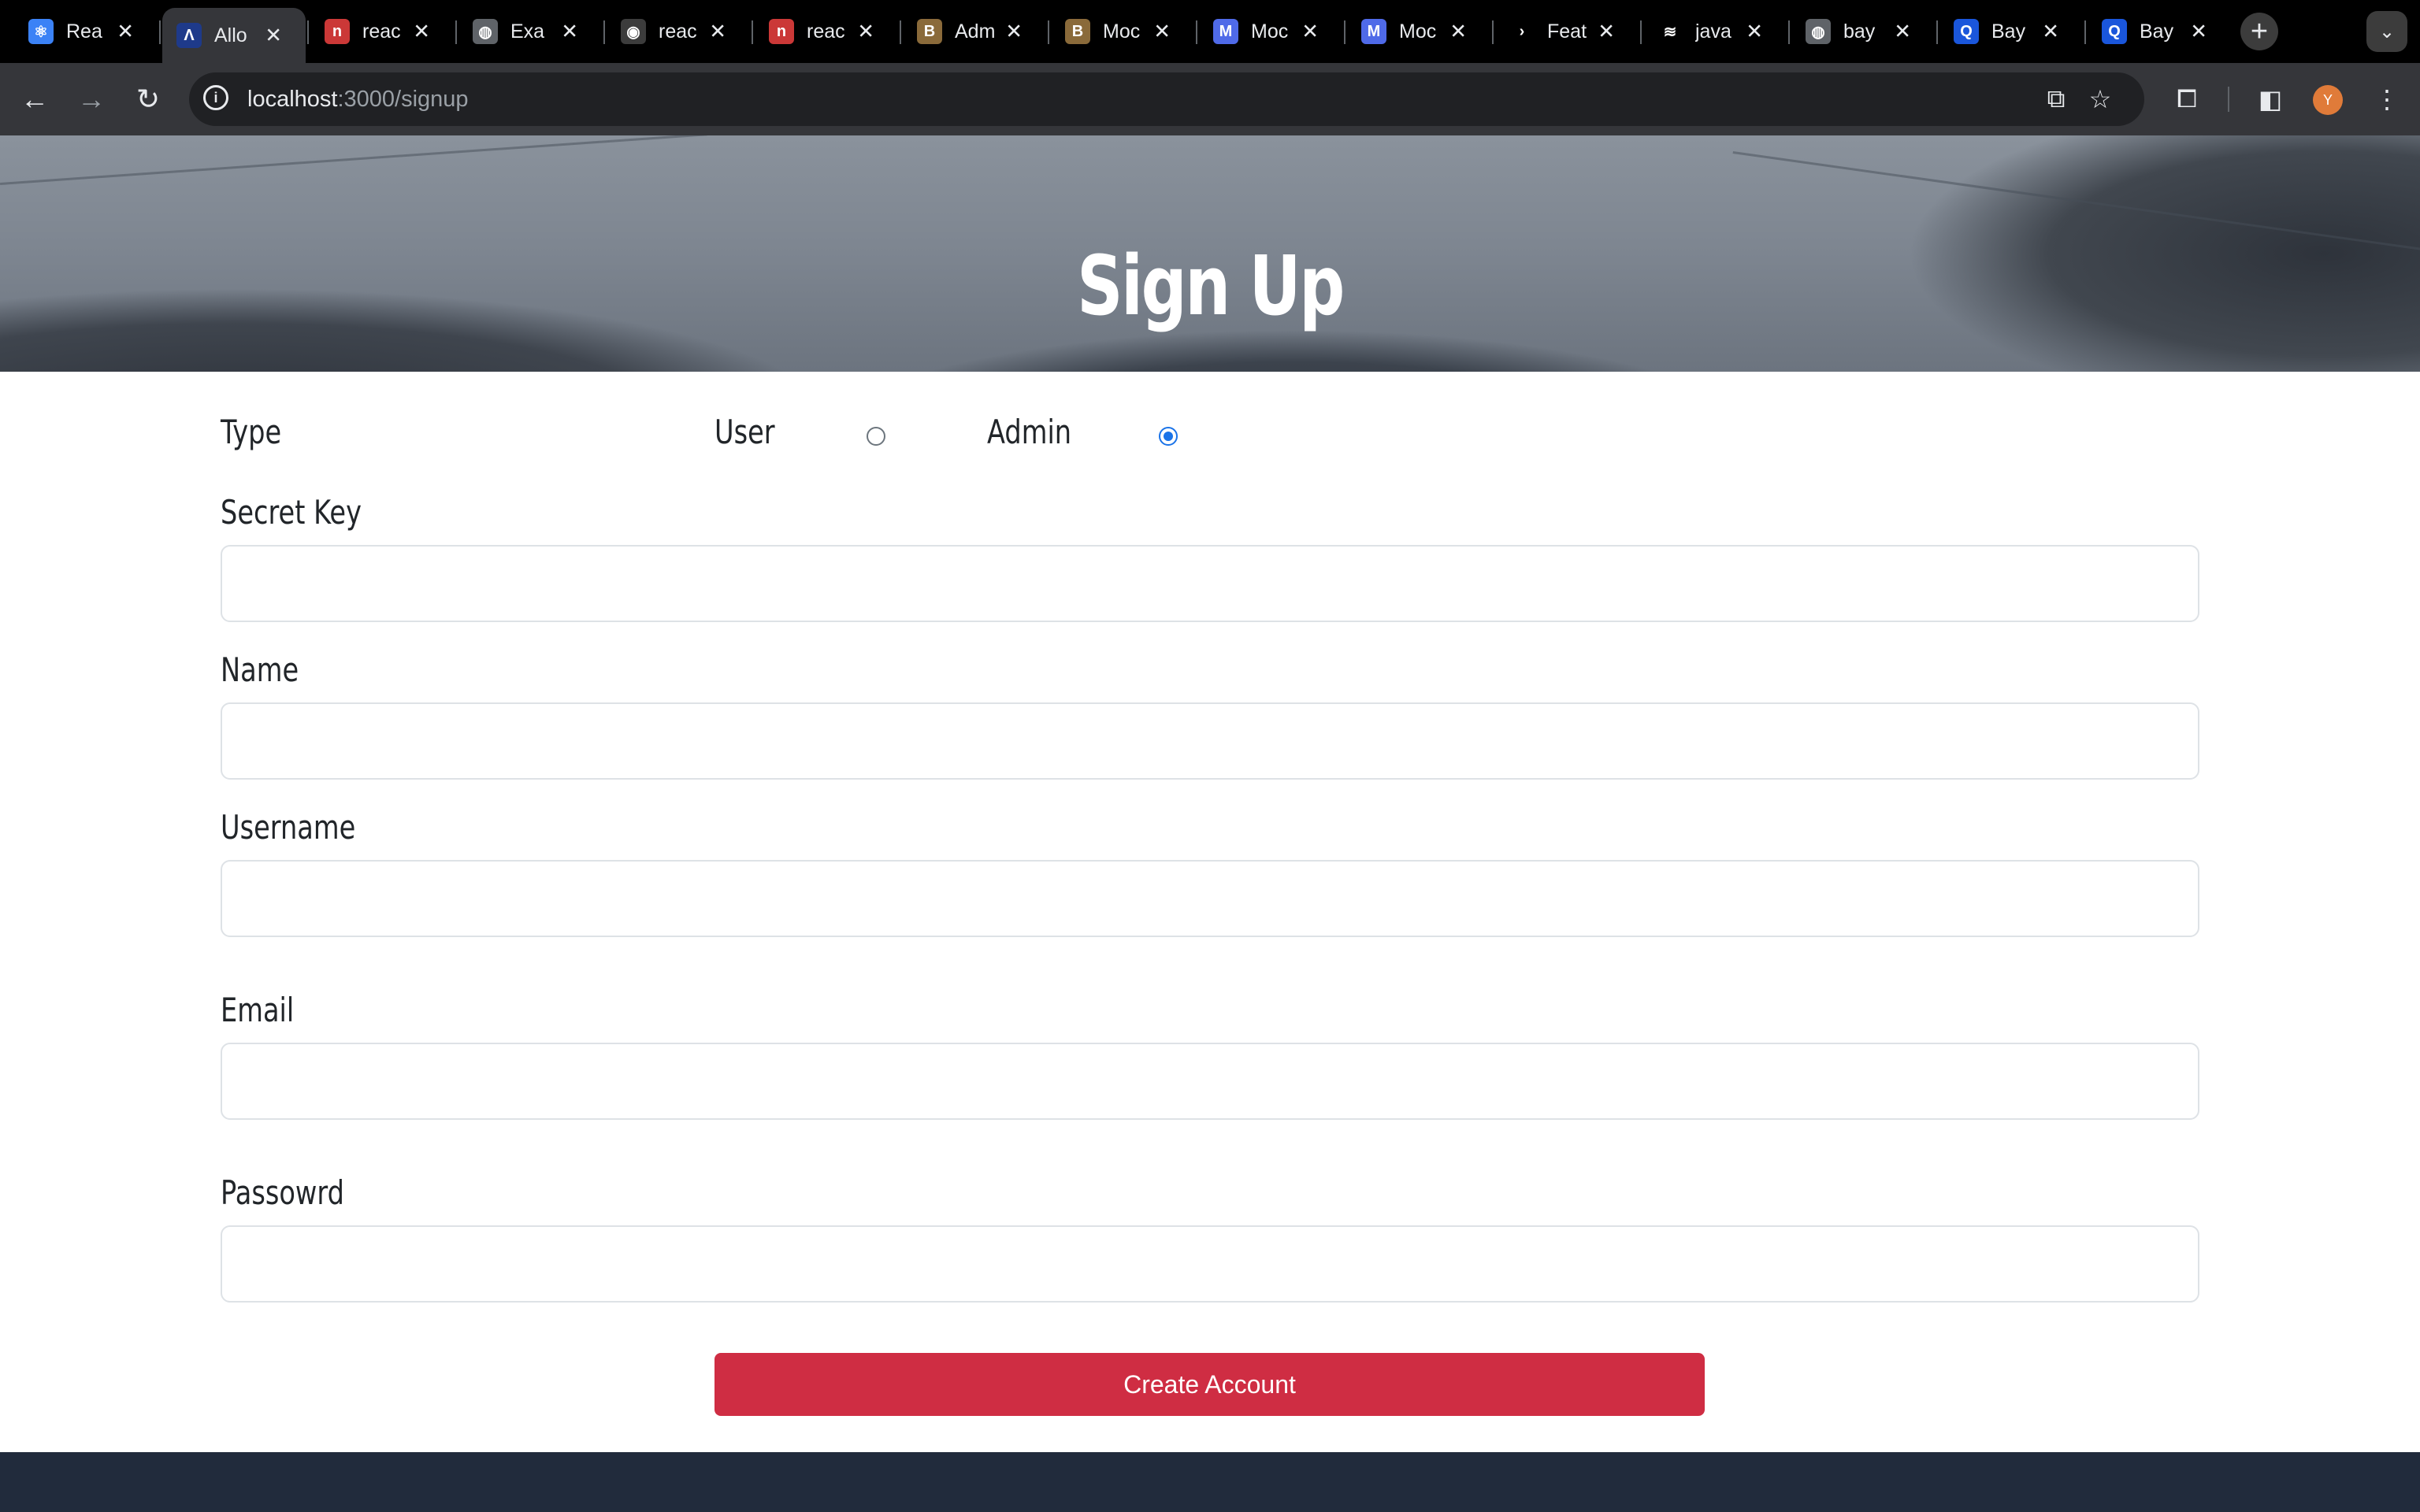 This screenshot has height=1512, width=2420. I want to click on material-icon: M, so click(1373, 31).